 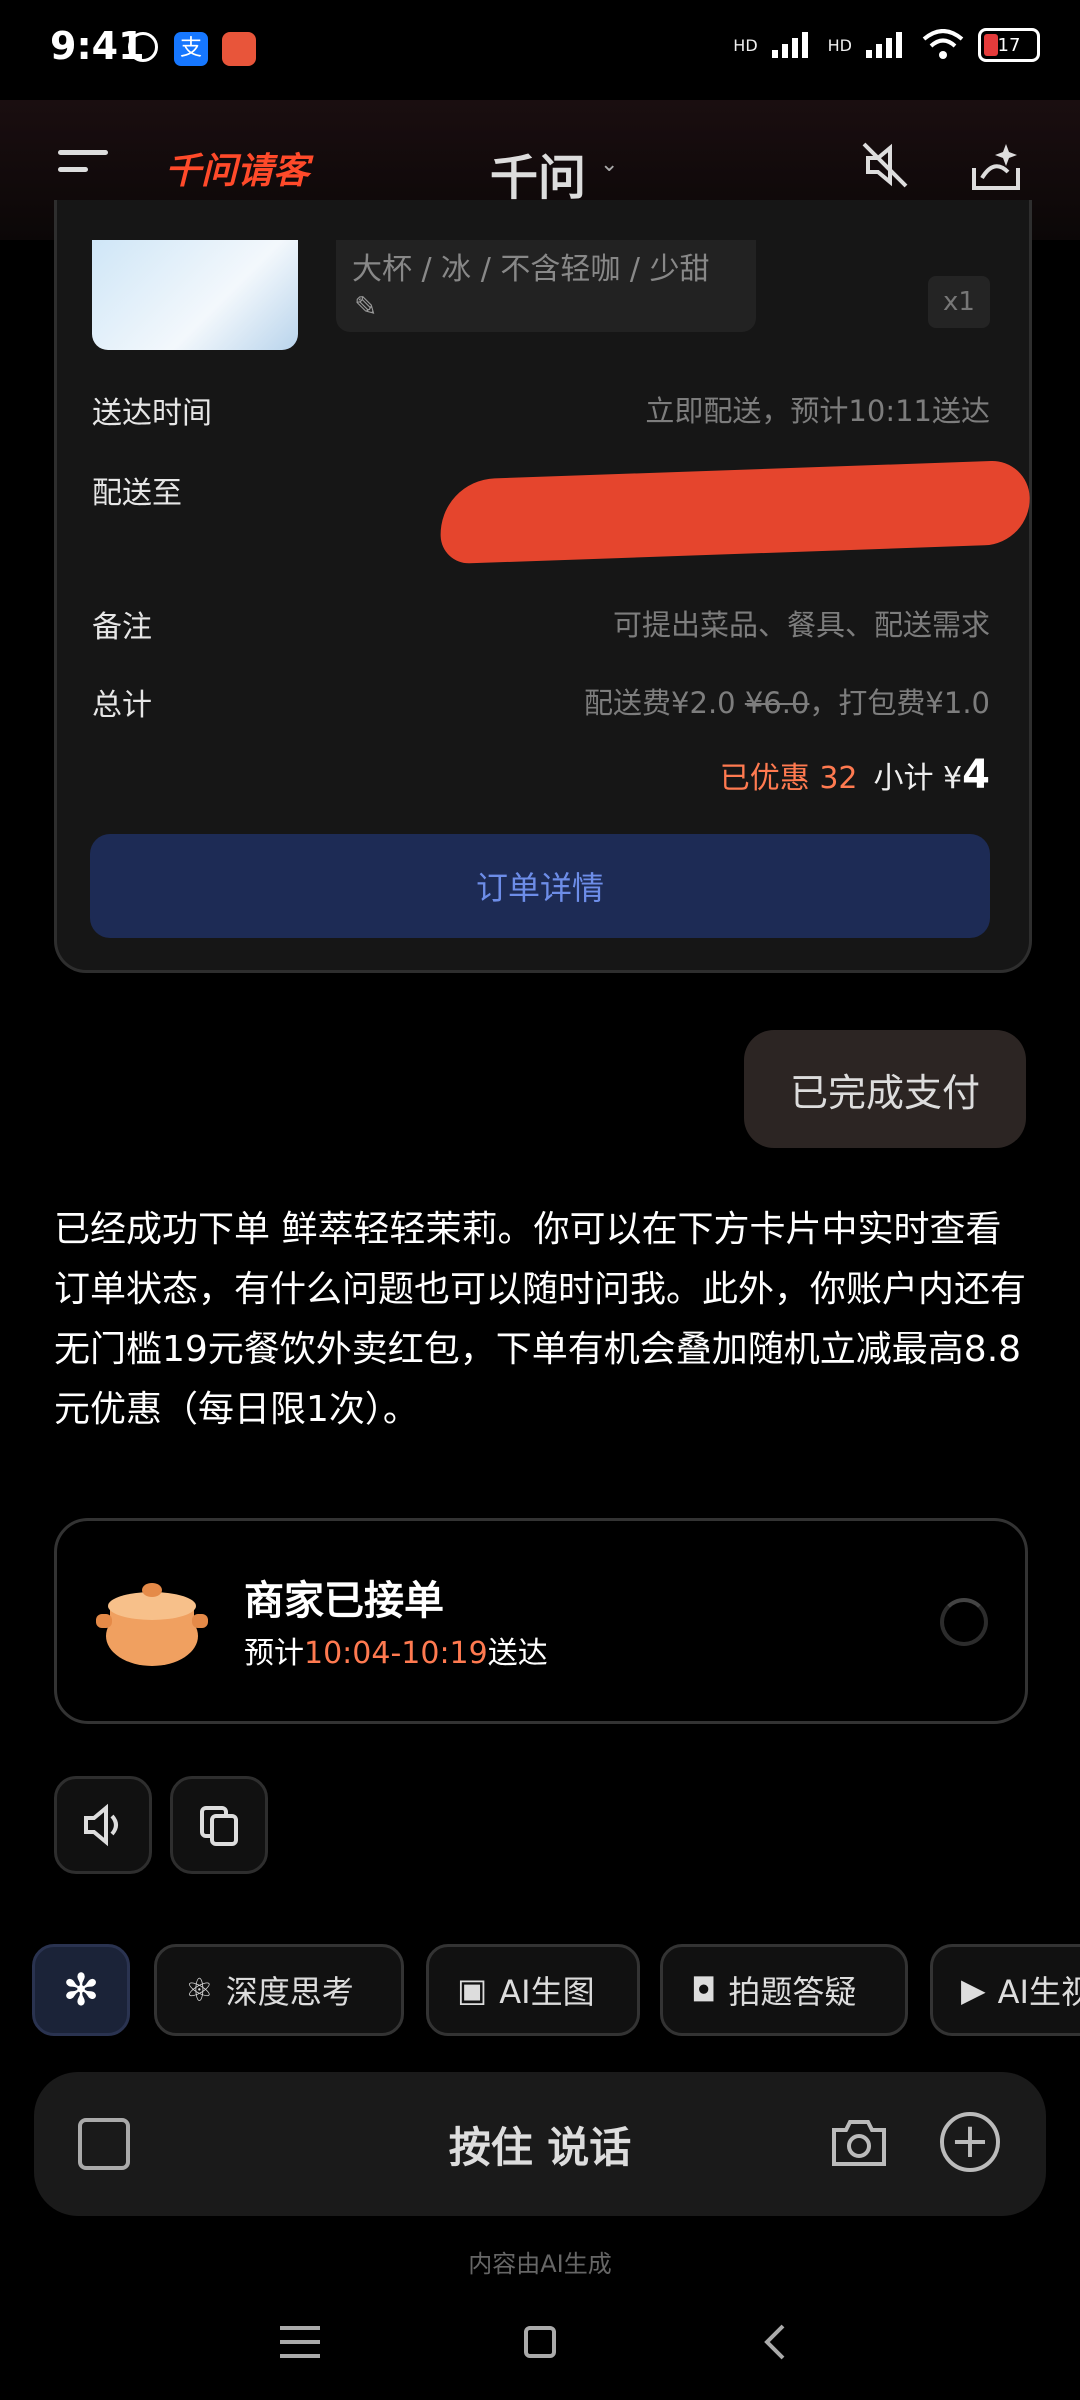 I want to click on chip-ai-image: ▣ AI生图, so click(x=533, y=1990).